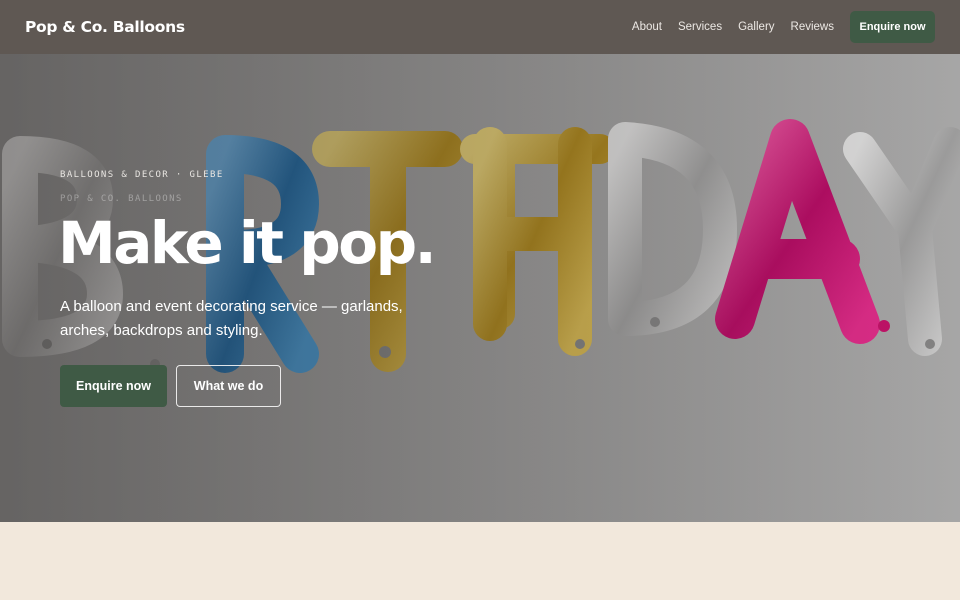 The height and width of the screenshot is (600, 960). What do you see at coordinates (756, 27) in the screenshot?
I see `nav-link-gallery: Gallery` at bounding box center [756, 27].